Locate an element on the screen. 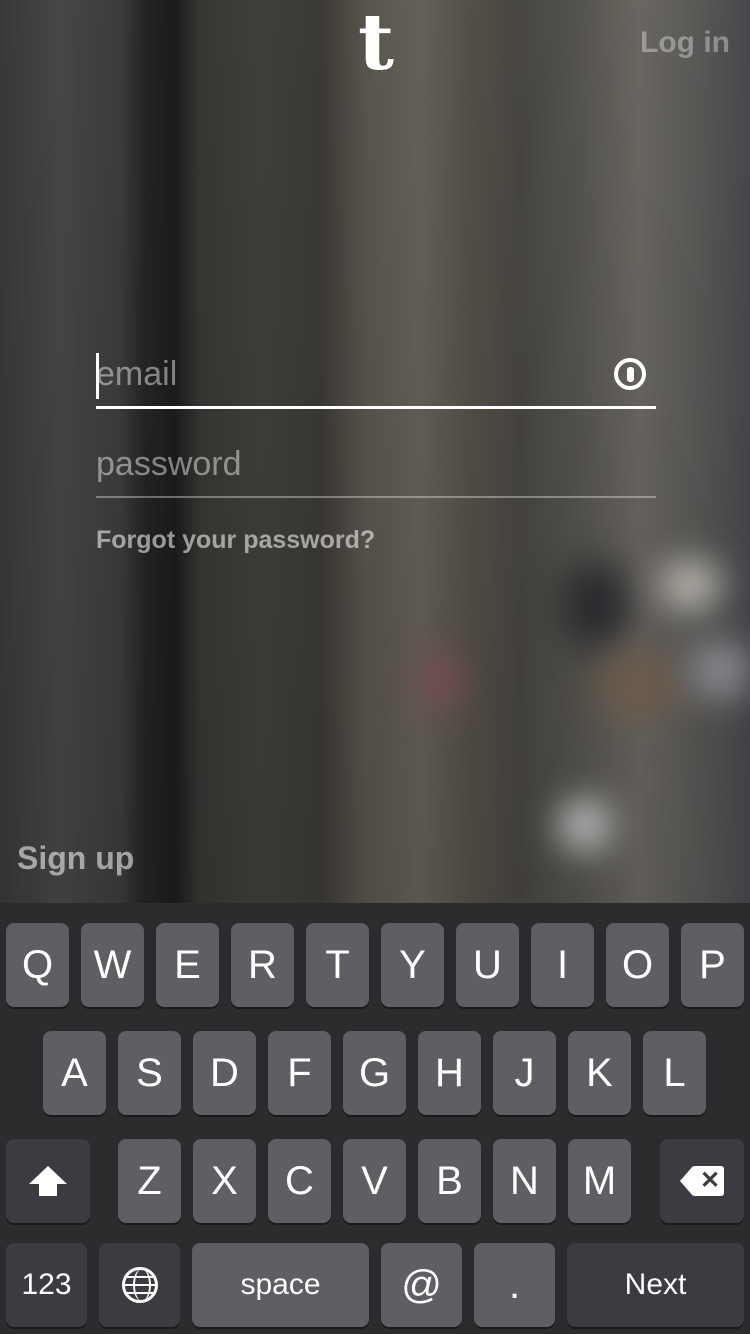 This screenshot has height=1334, width=750. key-r: R is located at coordinates (262, 965).